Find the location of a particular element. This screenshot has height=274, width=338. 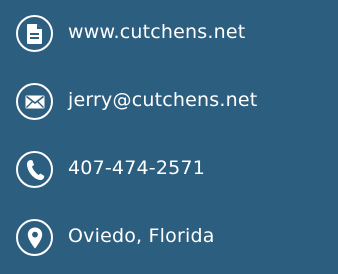

phone-icon is located at coordinates (34, 169).